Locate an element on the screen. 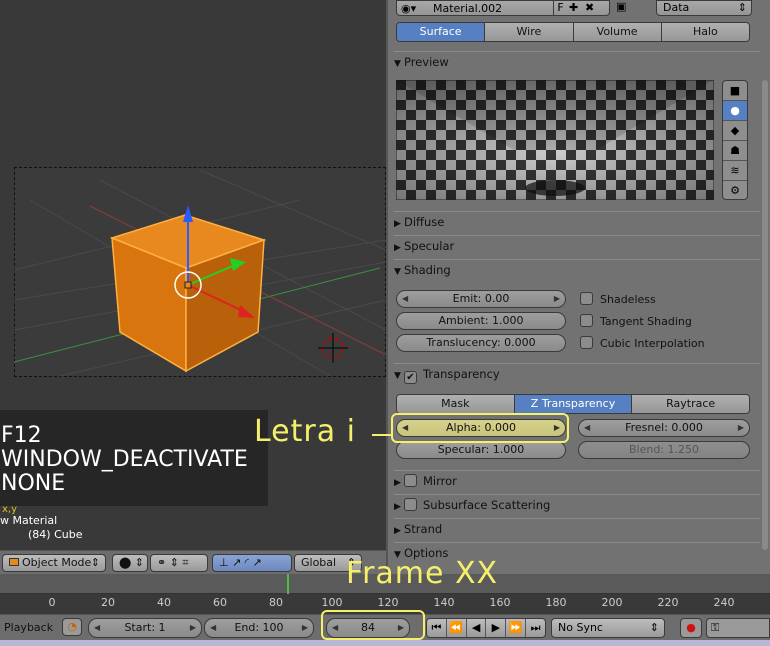  panel-transparency-header: ▼ ✔ Transparency is located at coordinates (577, 373).